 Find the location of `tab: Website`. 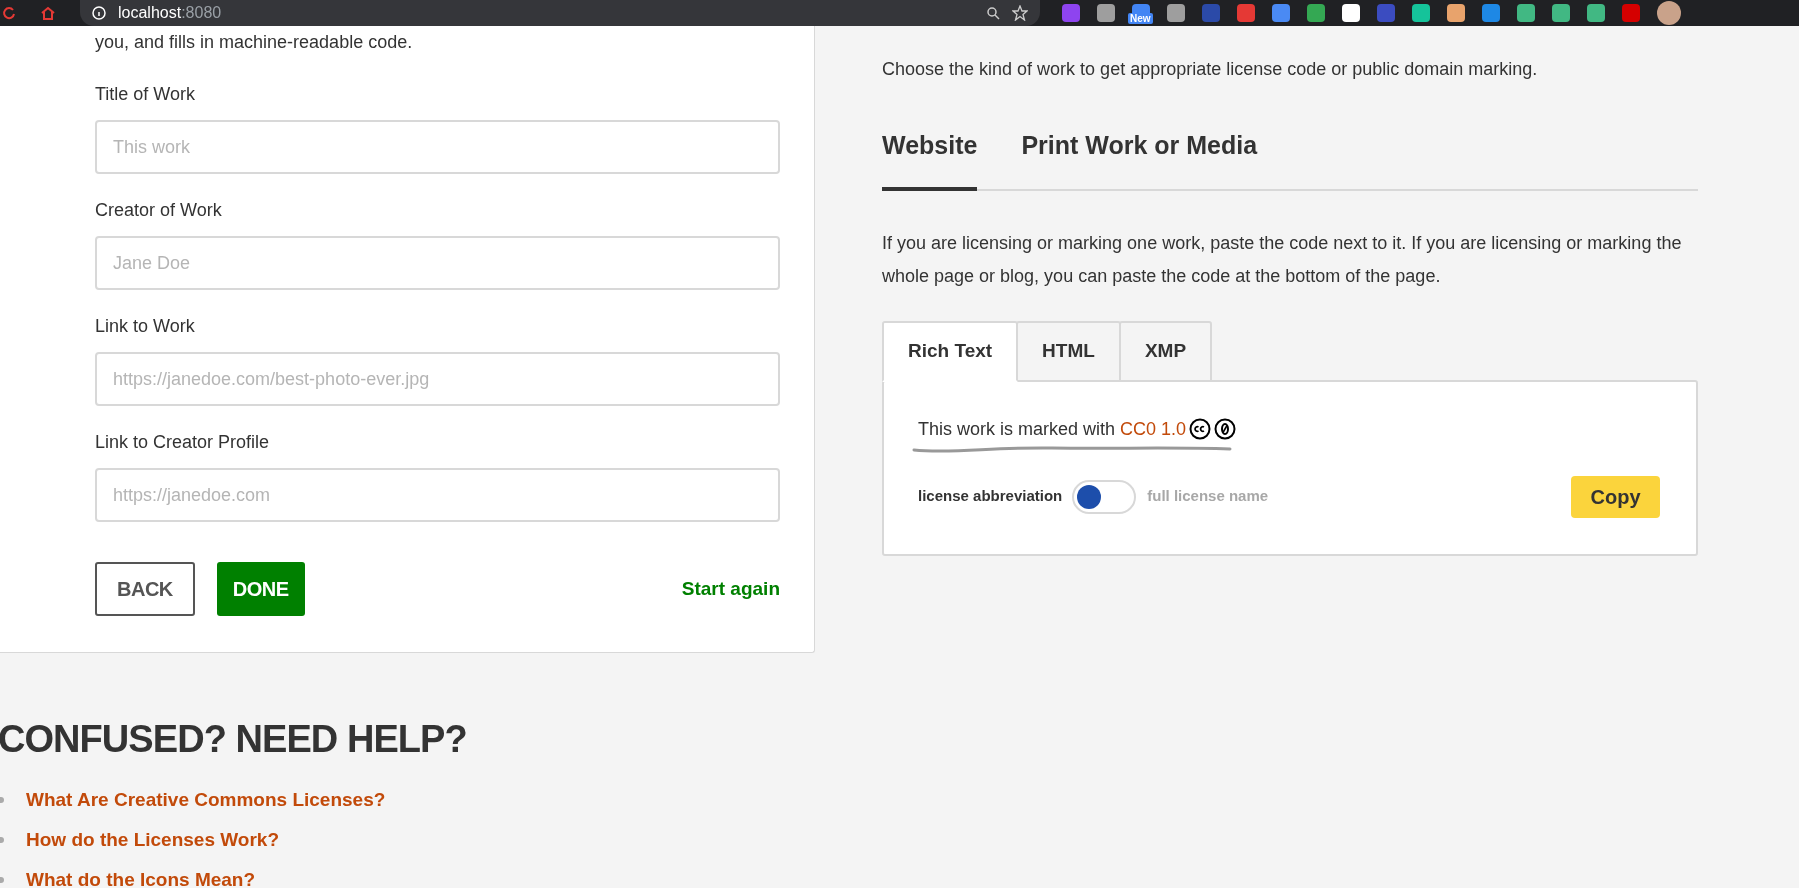

tab: Website is located at coordinates (930, 159).